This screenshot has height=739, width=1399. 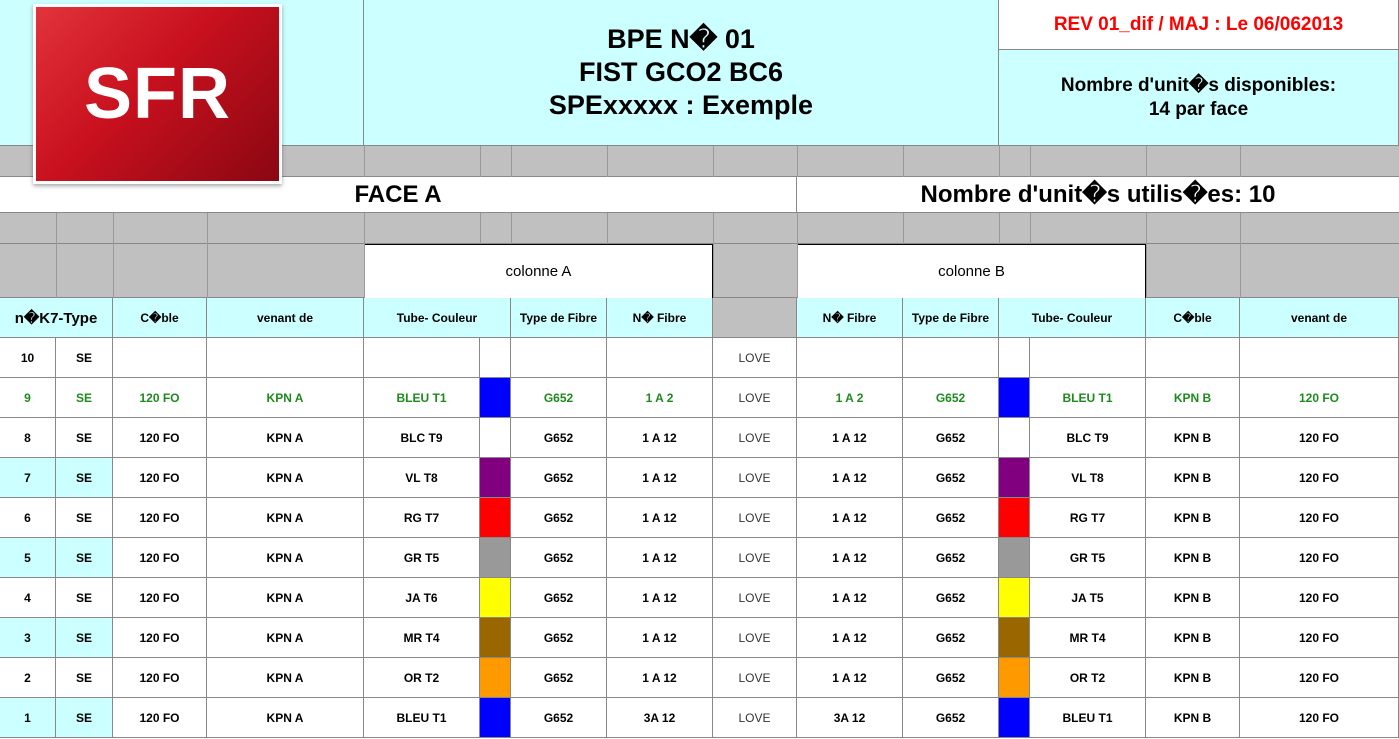 I want to click on k7-number: 7, so click(x=28, y=478).